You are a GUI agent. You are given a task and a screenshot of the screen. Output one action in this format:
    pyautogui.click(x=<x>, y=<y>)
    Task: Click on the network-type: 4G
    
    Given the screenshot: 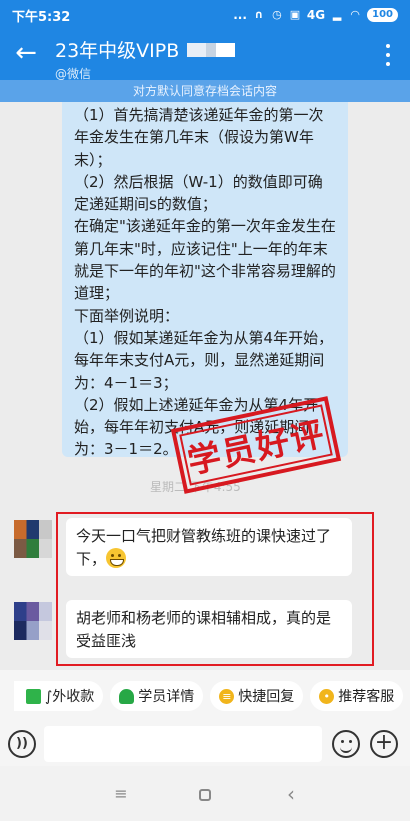 What is the action you would take?
    pyautogui.click(x=316, y=15)
    